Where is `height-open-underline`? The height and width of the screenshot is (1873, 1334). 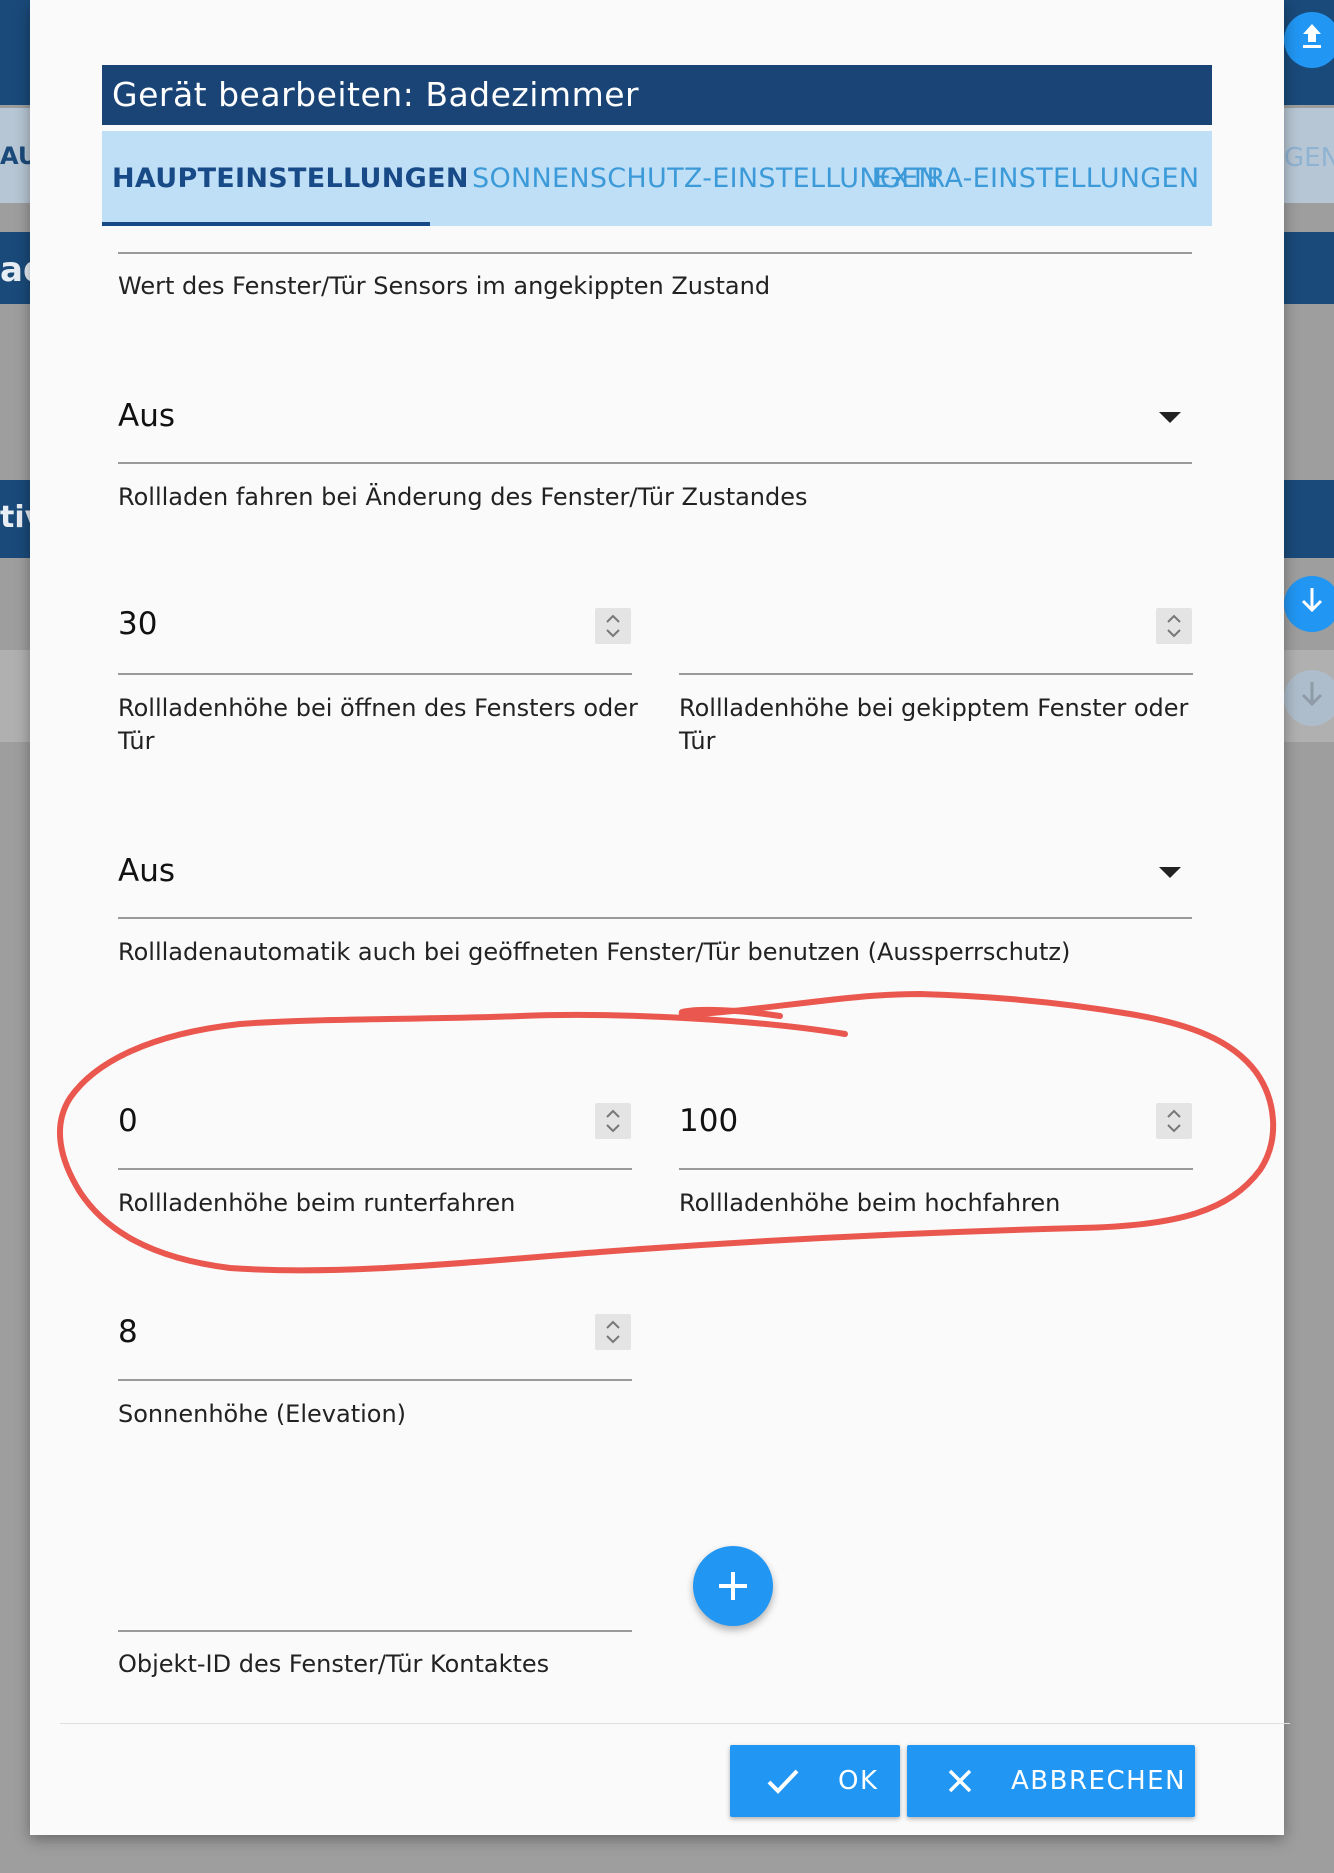
height-open-underline is located at coordinates (375, 674).